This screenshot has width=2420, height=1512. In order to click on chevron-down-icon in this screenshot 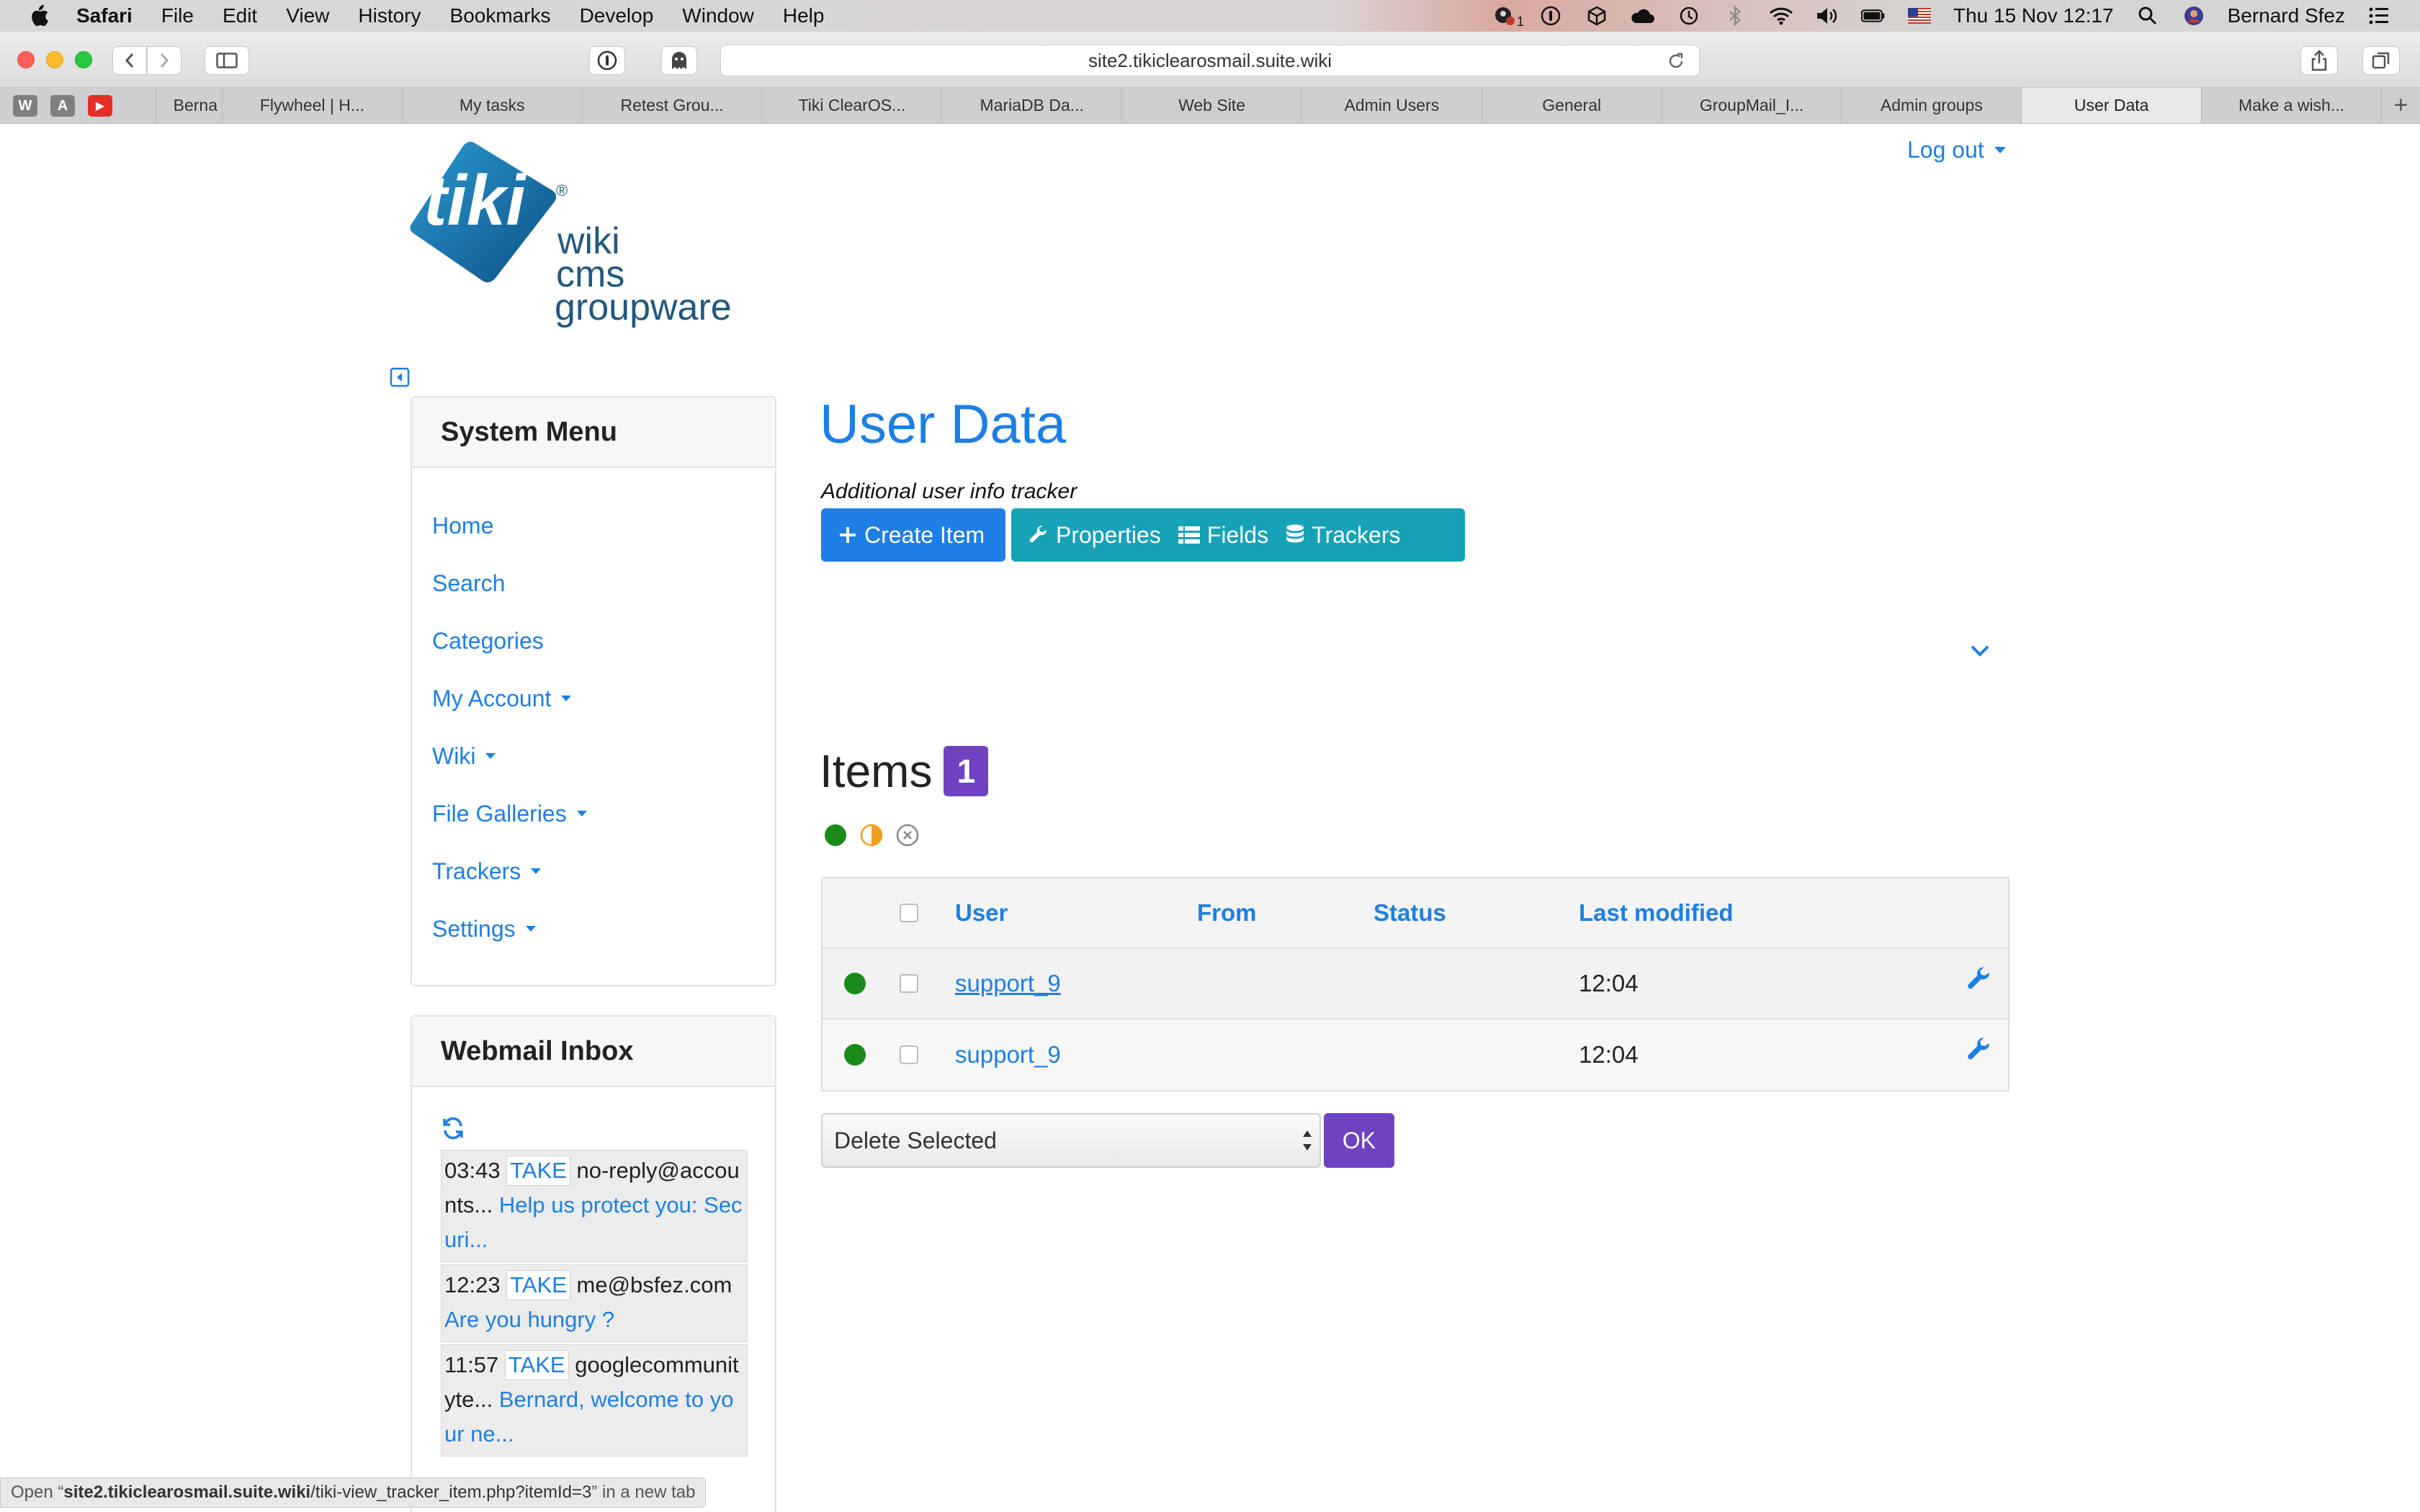, I will do `click(1980, 651)`.